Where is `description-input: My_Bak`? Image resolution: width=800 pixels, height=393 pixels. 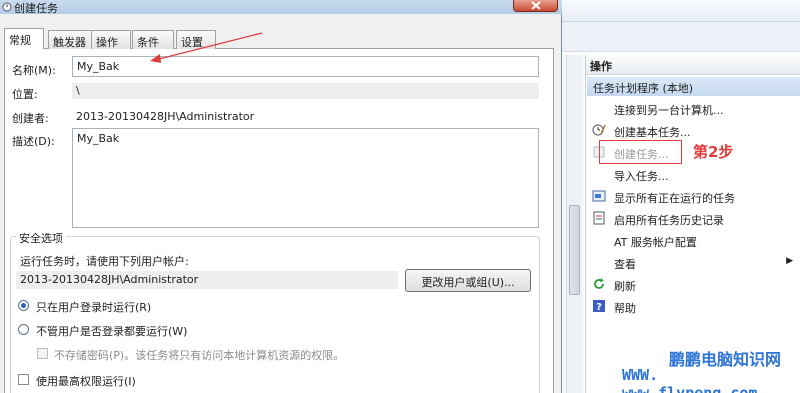 description-input: My_Bak is located at coordinates (305, 178).